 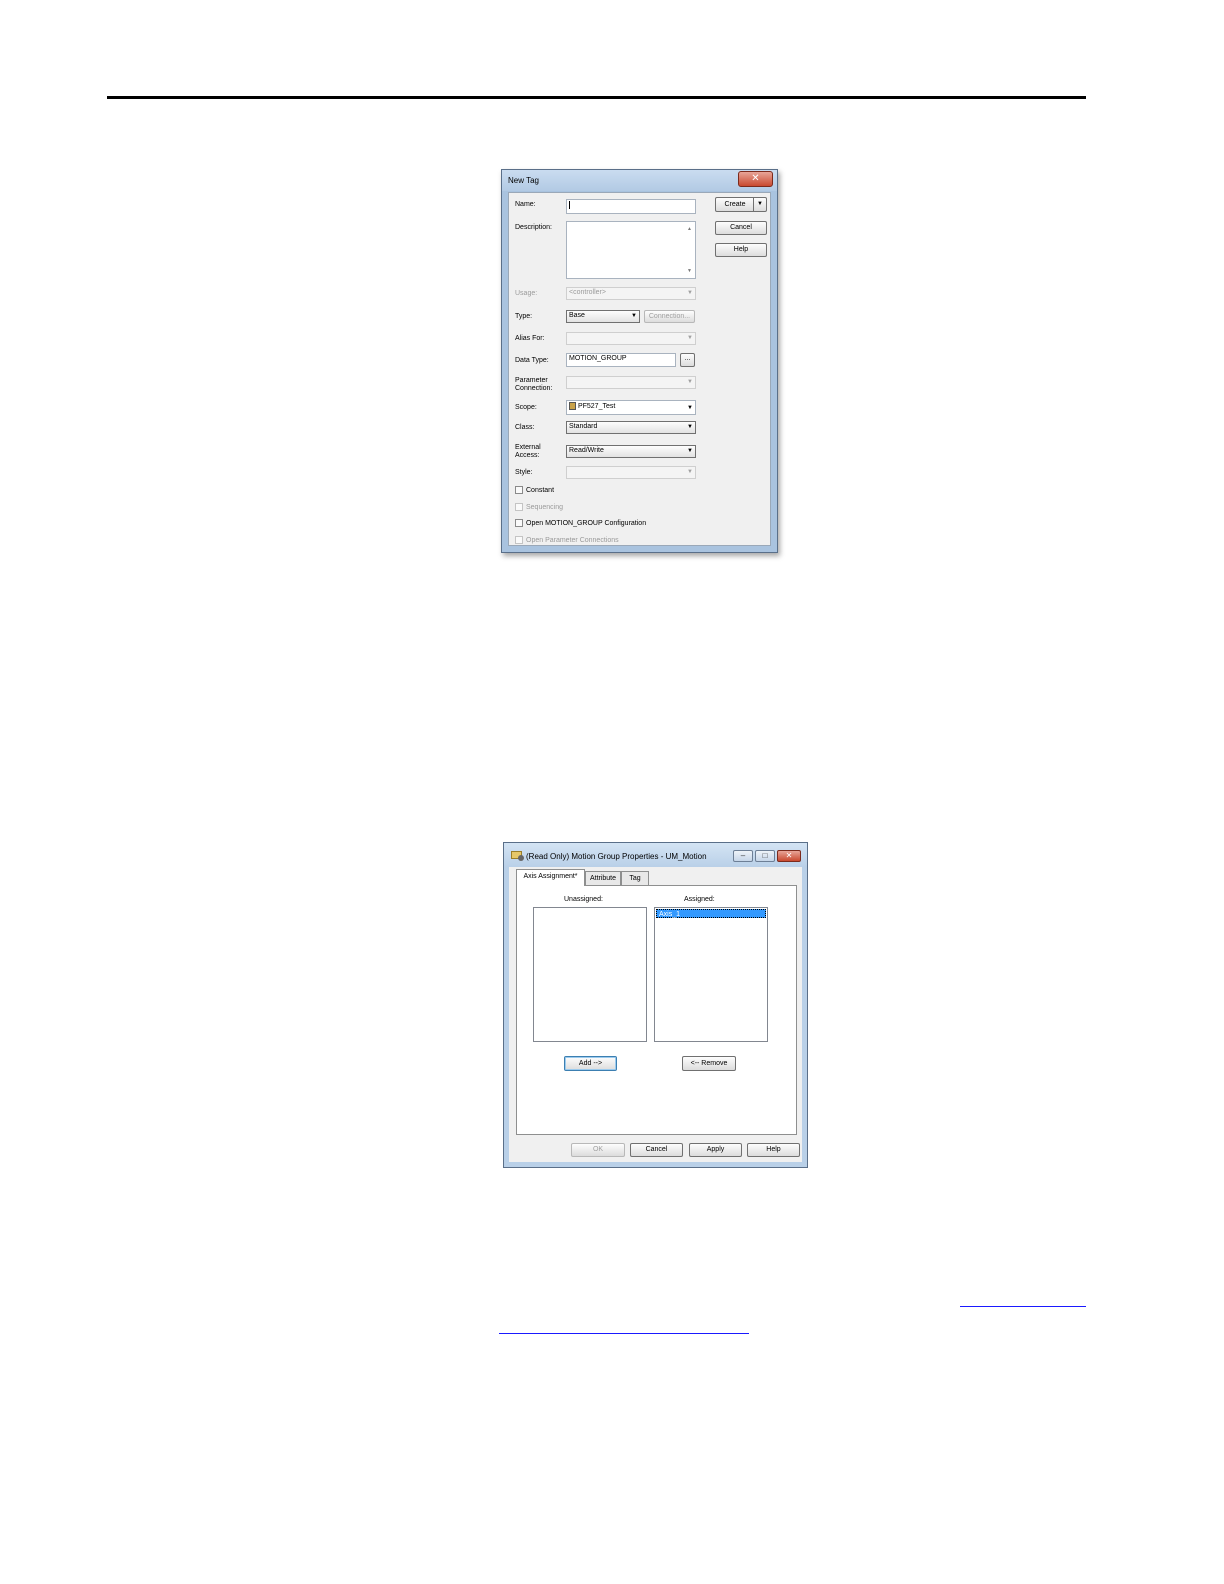 What do you see at coordinates (523, 180) in the screenshot?
I see `dialog-title: New Tag` at bounding box center [523, 180].